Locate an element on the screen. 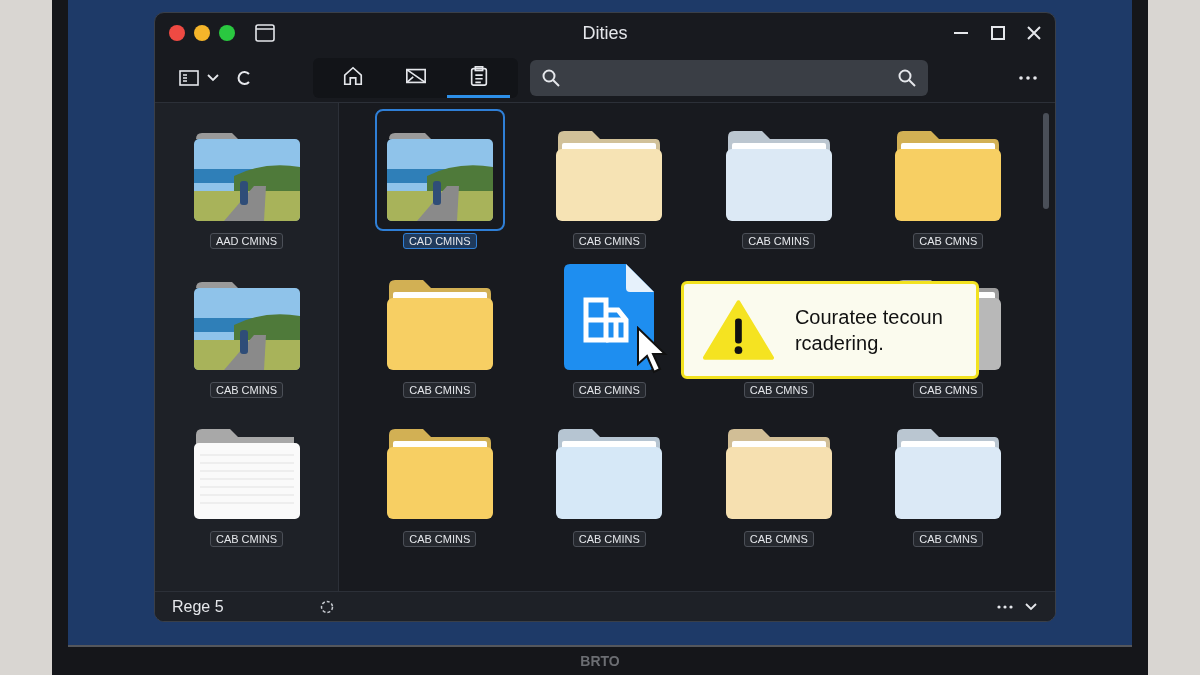 Image resolution: width=1200 pixels, height=675 pixels. maximize-icon is located at coordinates (998, 33).